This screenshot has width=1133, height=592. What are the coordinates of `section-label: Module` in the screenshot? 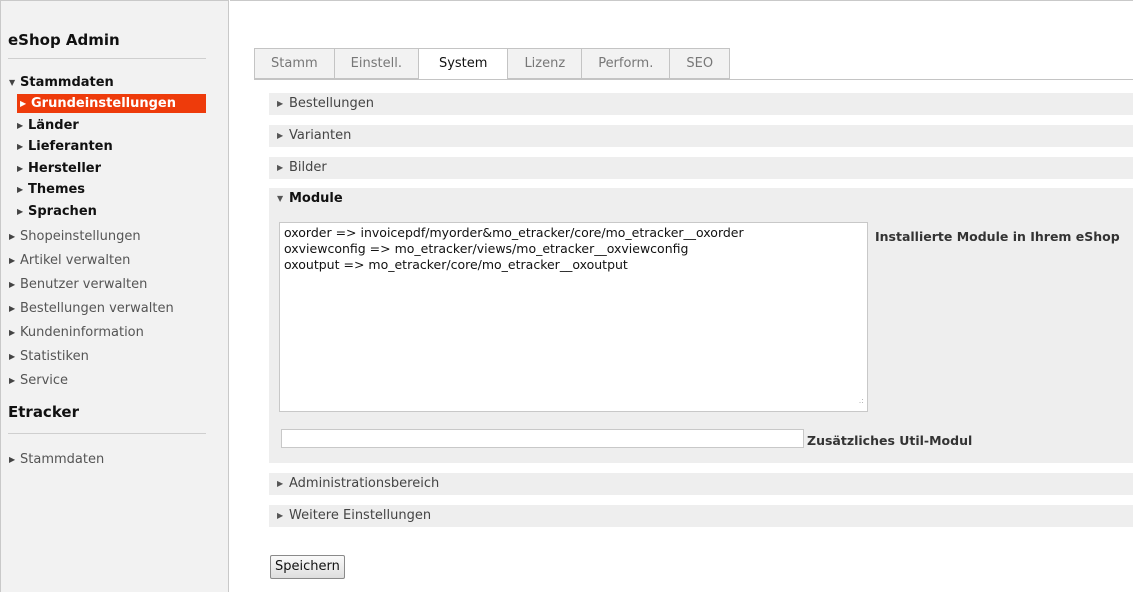 It's located at (316, 198).